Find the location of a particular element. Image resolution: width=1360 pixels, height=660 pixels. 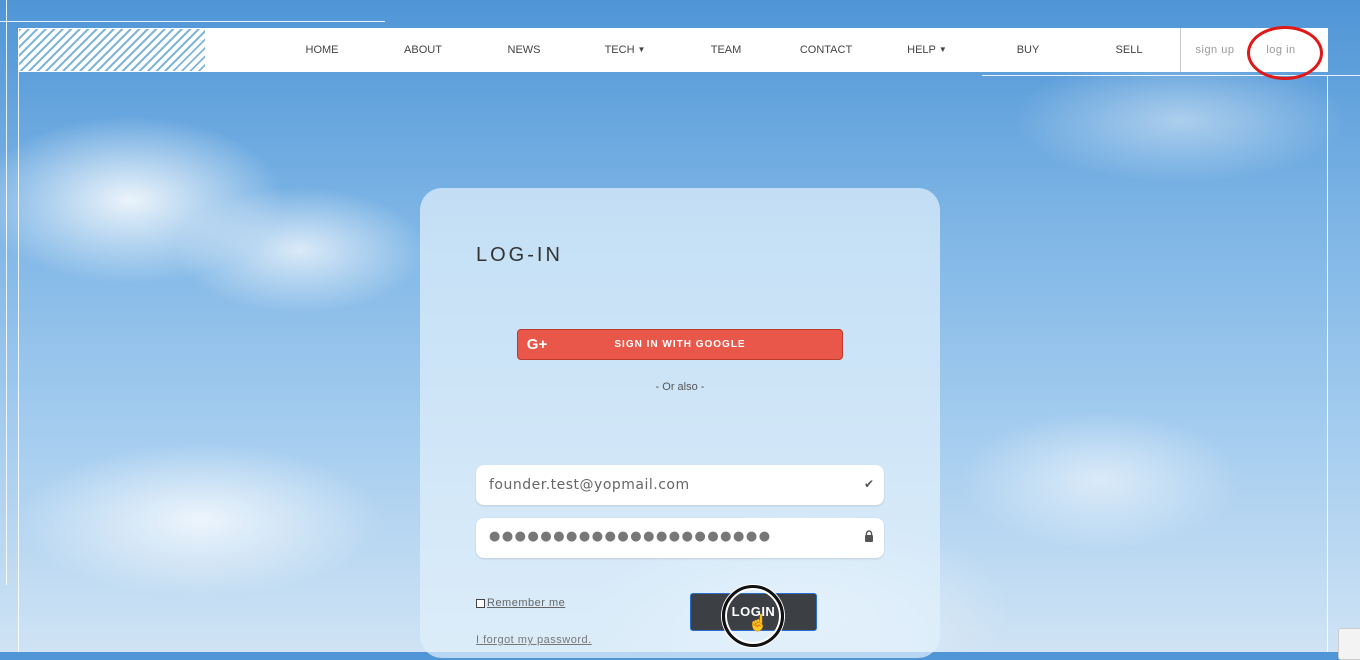

google-signin-button: G+ SIGN IN WITH GOOGLE is located at coordinates (680, 344).